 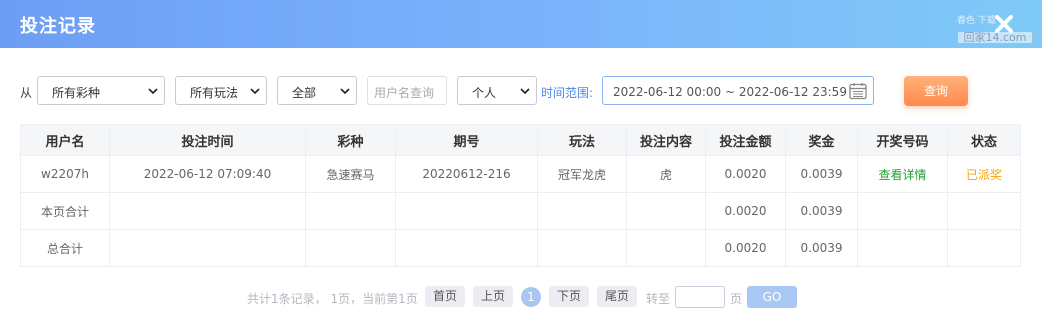 I want to click on lottery-select: 所有彩种, so click(x=101, y=90).